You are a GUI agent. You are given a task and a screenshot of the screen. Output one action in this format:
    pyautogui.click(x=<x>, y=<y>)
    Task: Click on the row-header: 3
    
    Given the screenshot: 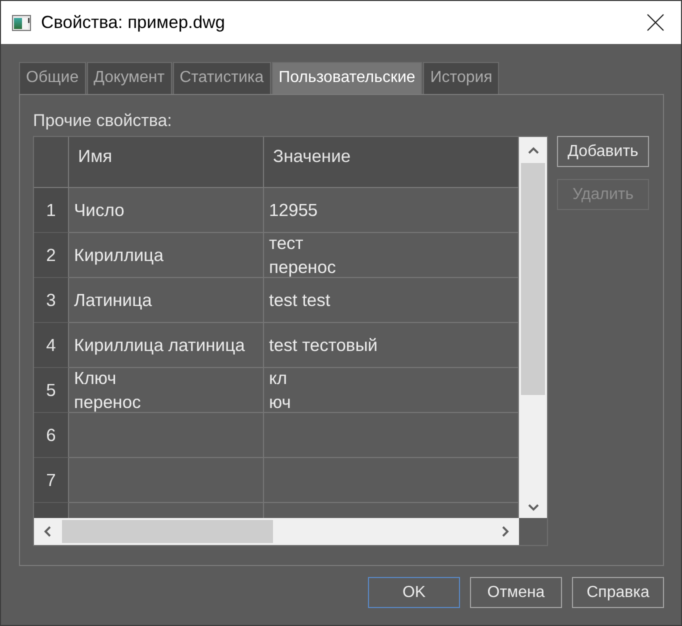 What is the action you would take?
    pyautogui.click(x=51, y=300)
    